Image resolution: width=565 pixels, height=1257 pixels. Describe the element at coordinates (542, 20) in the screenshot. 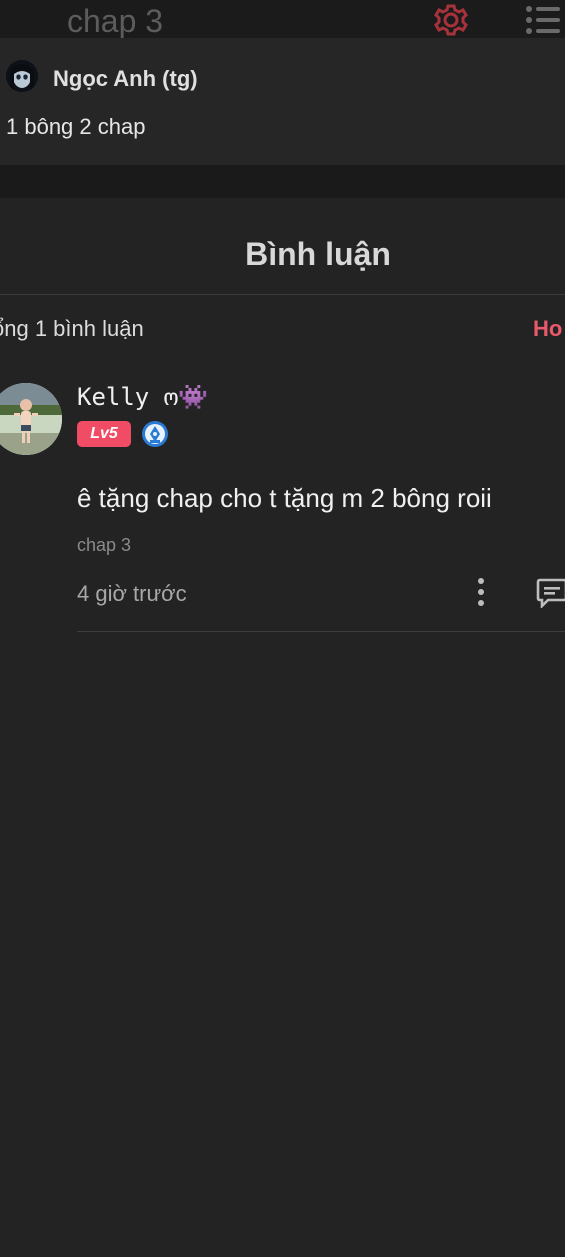

I see `list-menu-icon` at that location.